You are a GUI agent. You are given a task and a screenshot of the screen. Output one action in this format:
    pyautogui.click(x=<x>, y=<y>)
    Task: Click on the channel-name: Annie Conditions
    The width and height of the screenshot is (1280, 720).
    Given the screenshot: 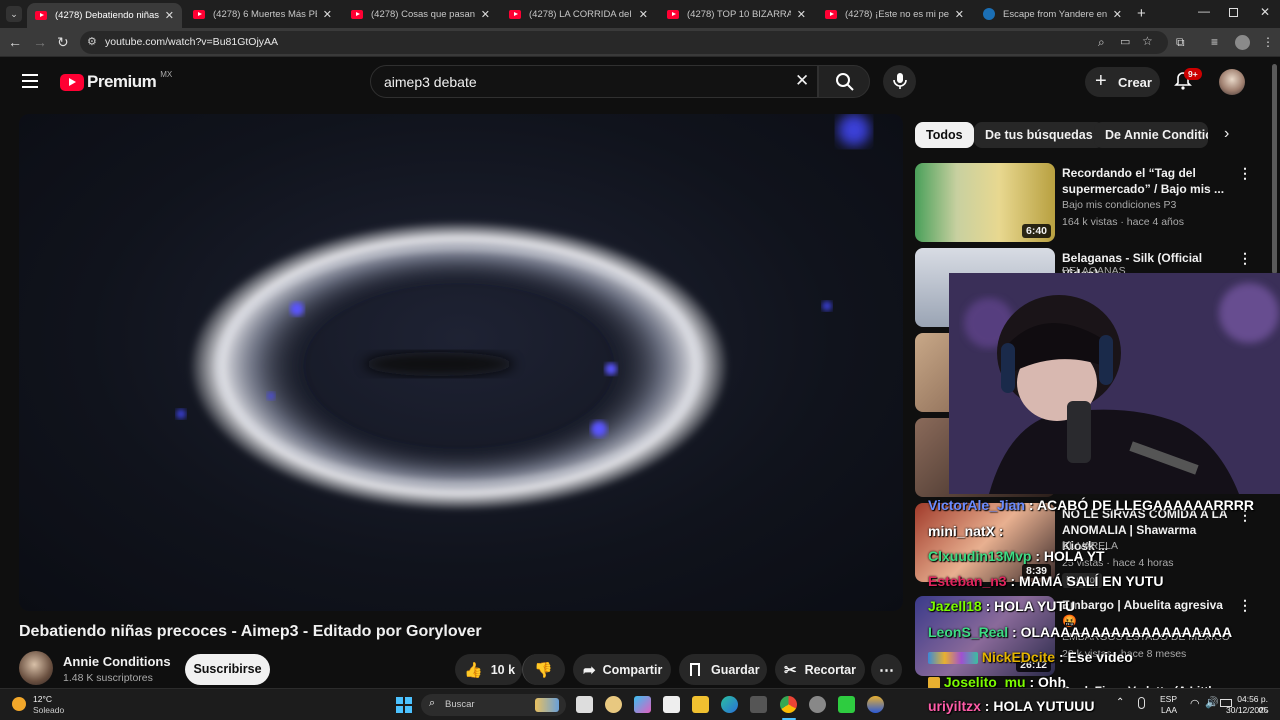 What is the action you would take?
    pyautogui.click(x=117, y=661)
    